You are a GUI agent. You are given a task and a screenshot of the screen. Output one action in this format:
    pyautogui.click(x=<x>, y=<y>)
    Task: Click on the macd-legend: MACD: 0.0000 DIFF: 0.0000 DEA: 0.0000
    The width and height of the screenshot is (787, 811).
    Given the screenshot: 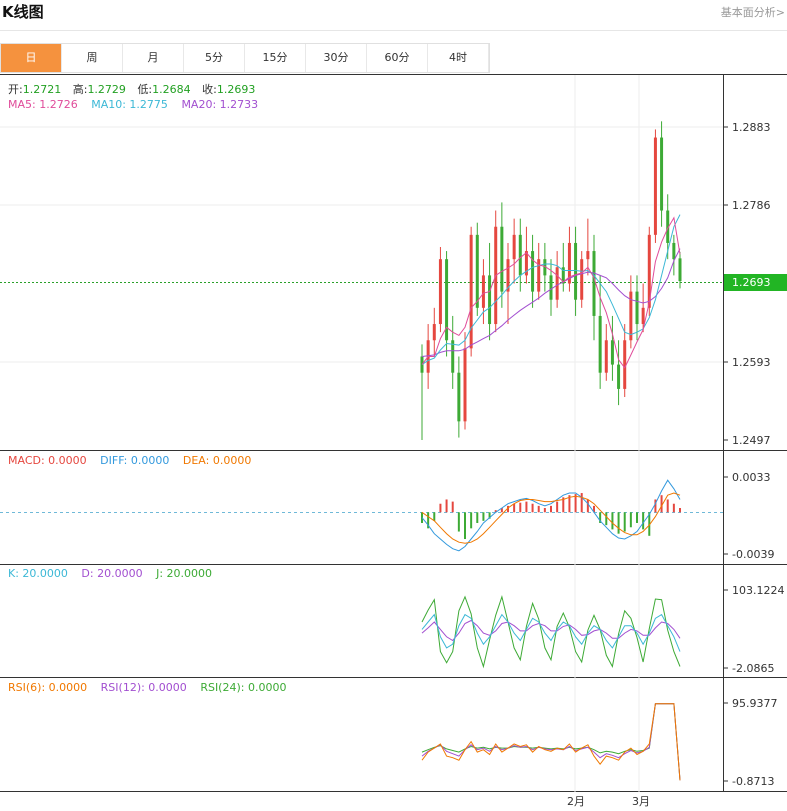 What is the action you would take?
    pyautogui.click(x=129, y=460)
    